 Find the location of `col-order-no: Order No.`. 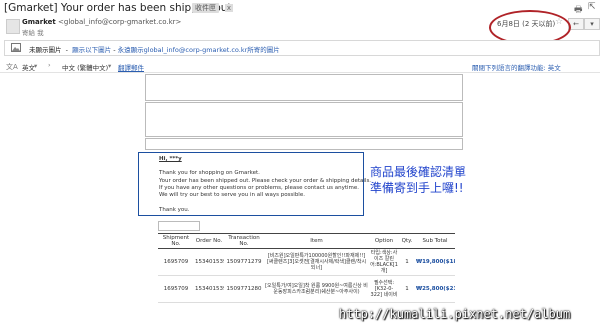

col-order-no: Order No. is located at coordinates (209, 241).